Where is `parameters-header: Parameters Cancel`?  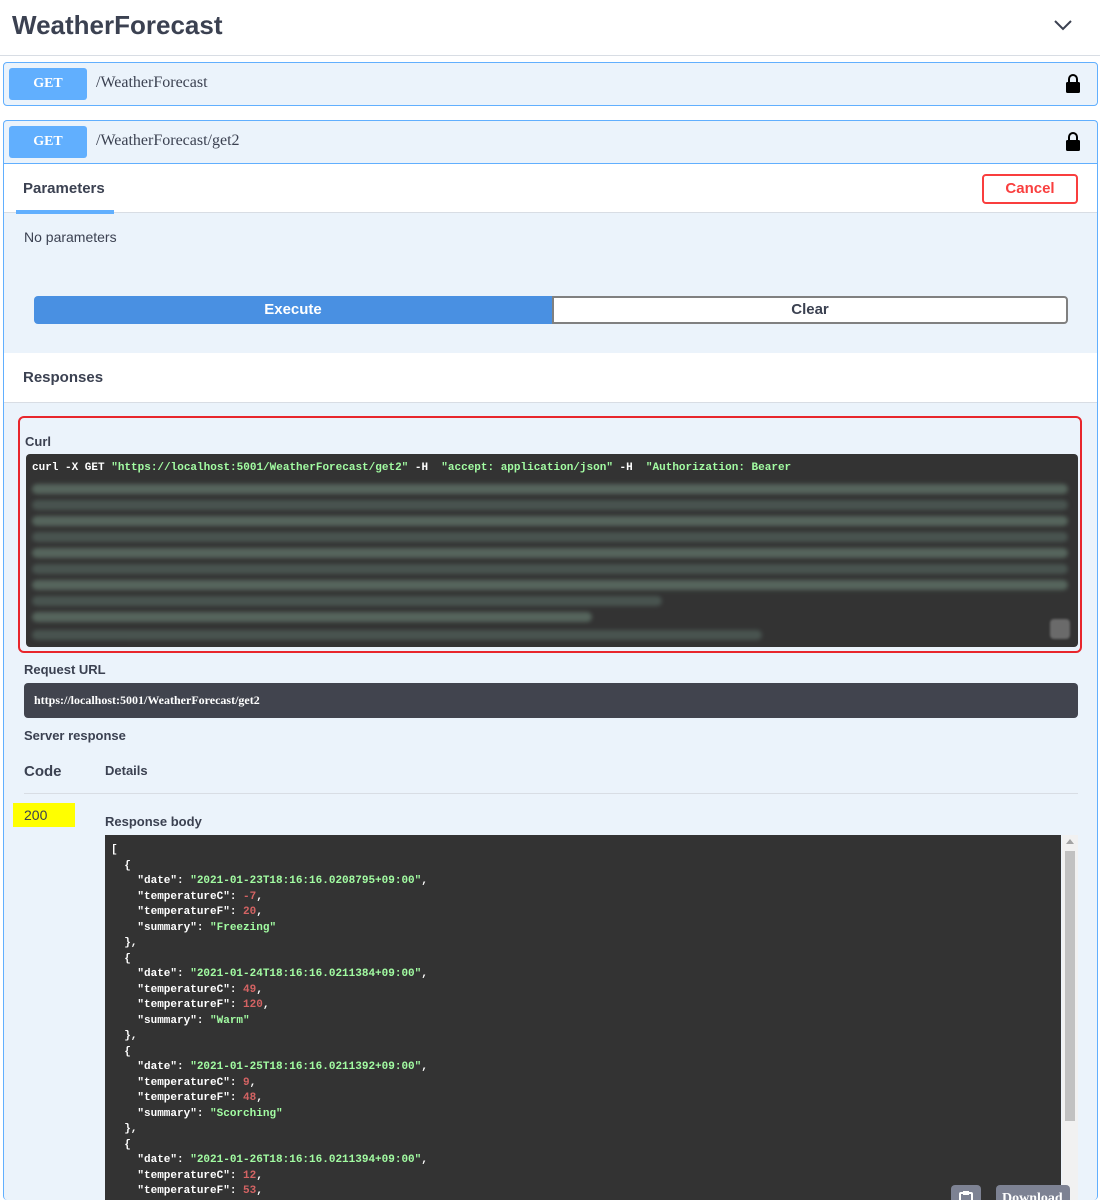 parameters-header: Parameters Cancel is located at coordinates (550, 188).